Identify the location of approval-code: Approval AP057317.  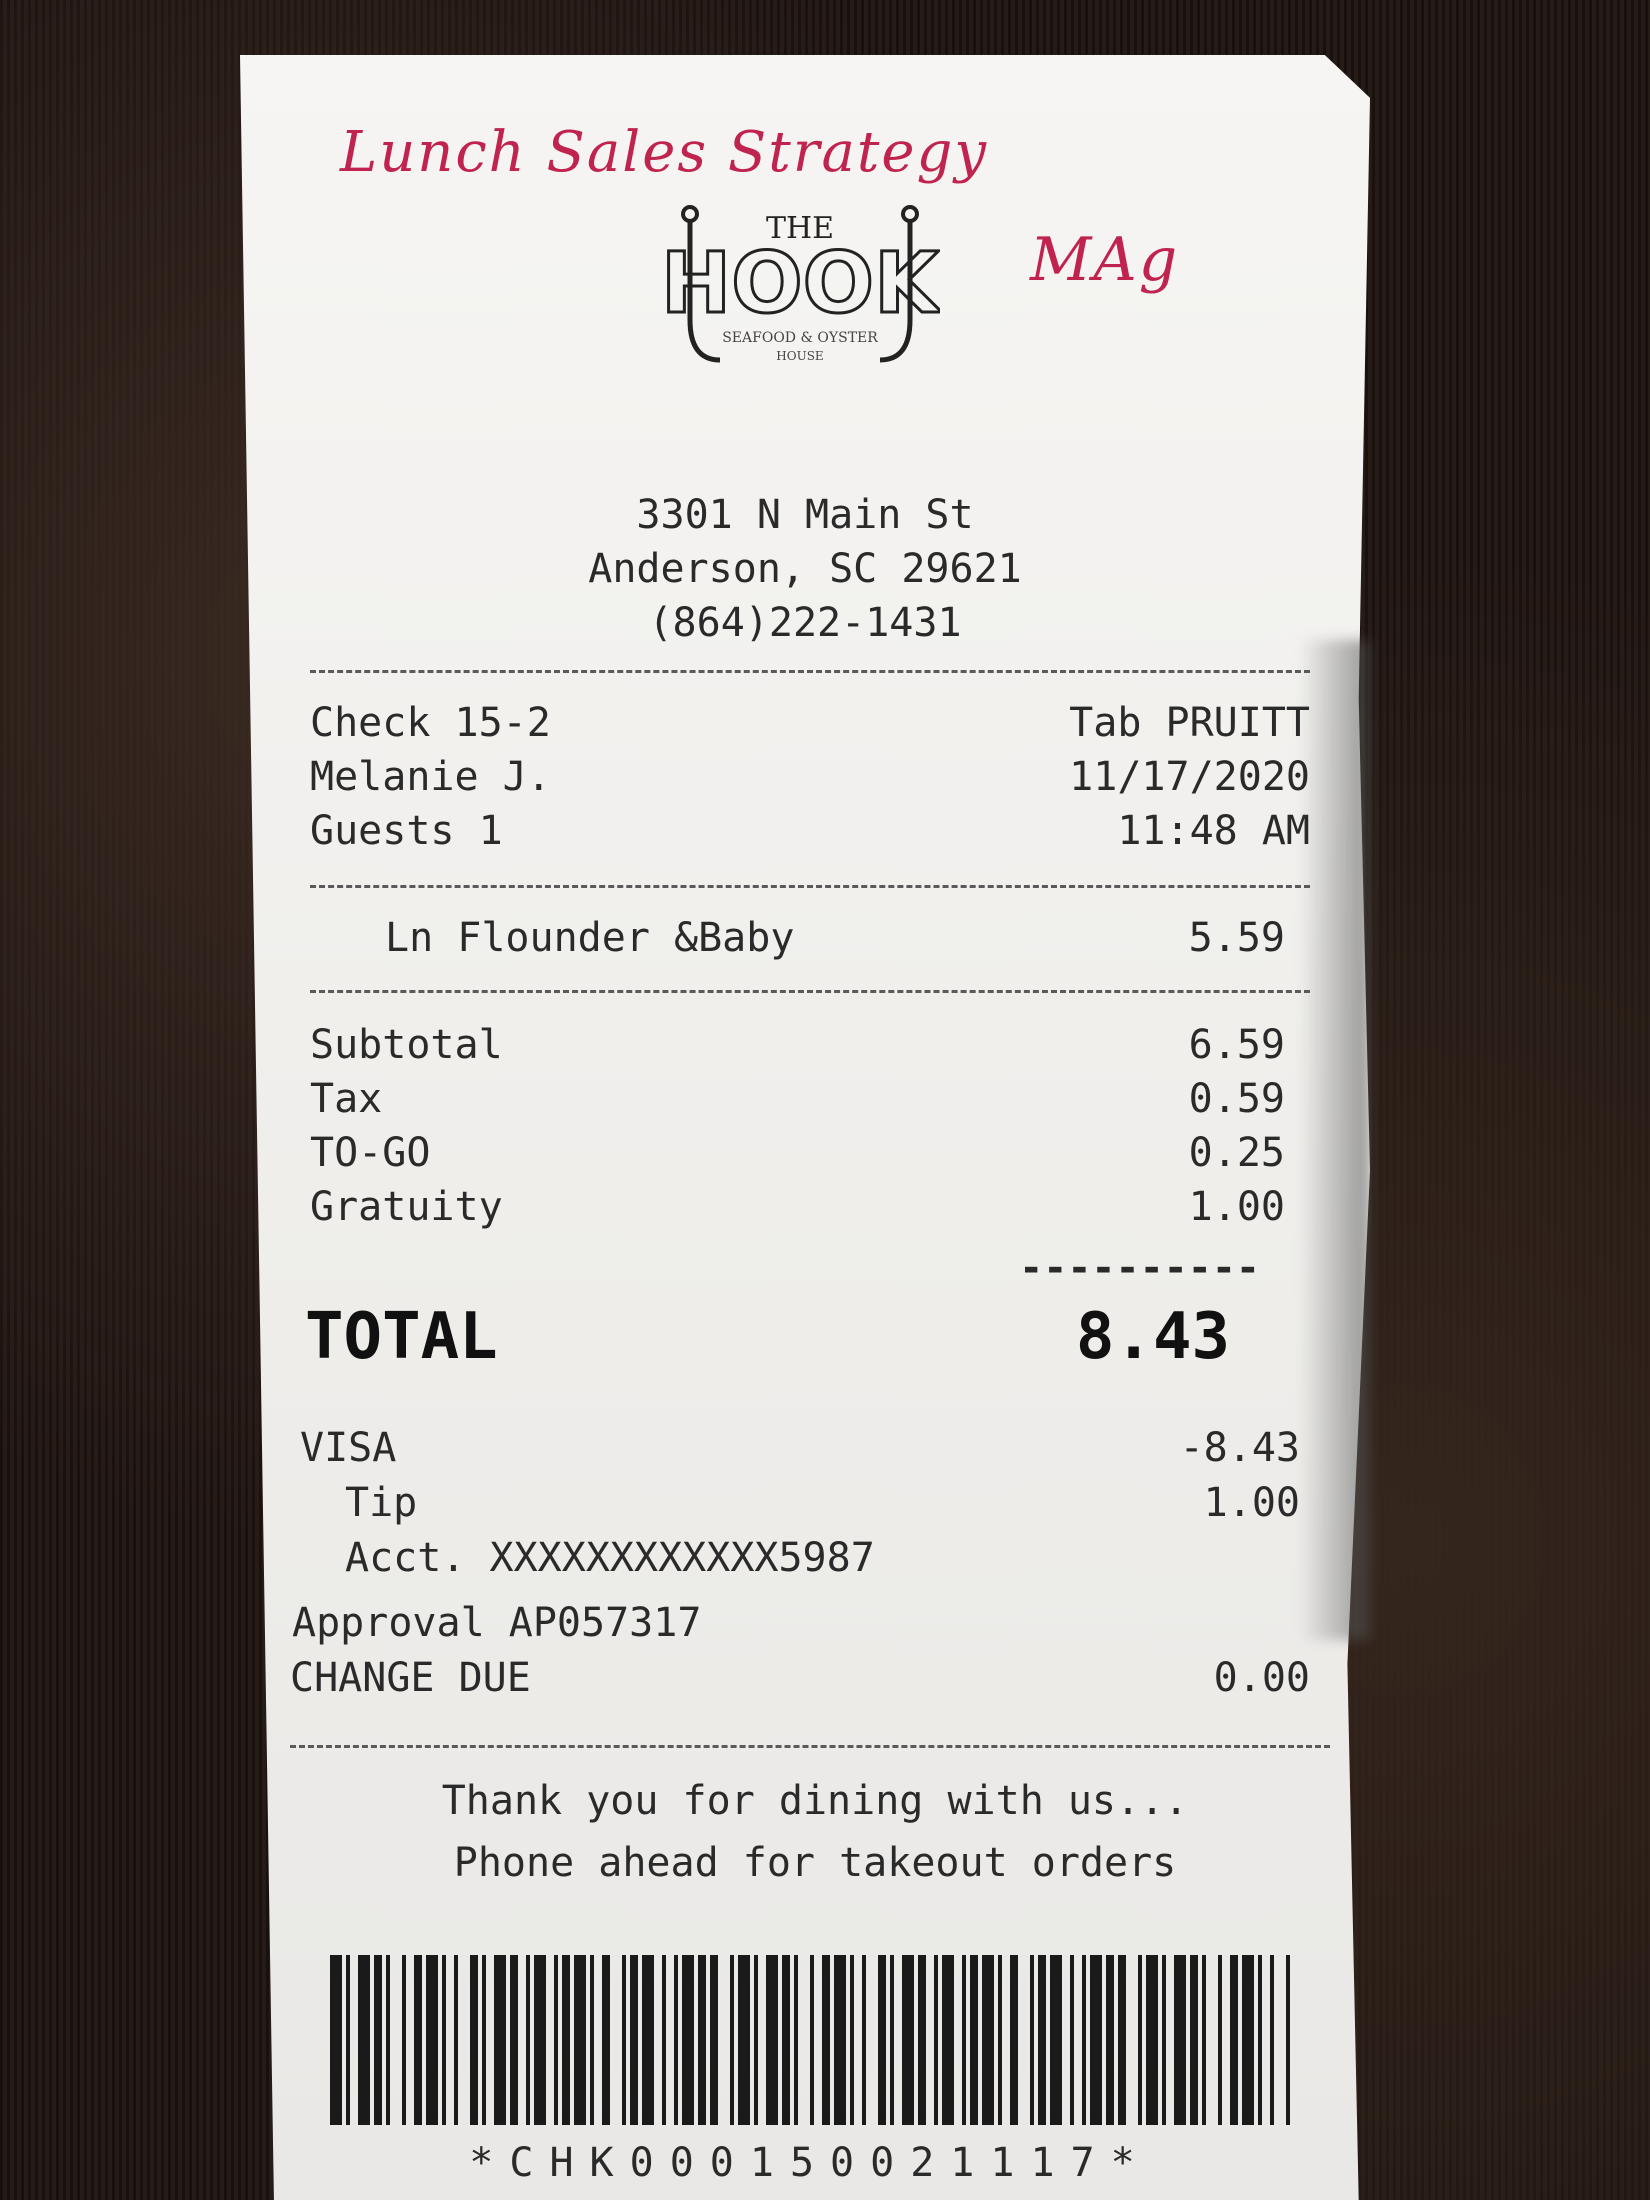
(497, 1623).